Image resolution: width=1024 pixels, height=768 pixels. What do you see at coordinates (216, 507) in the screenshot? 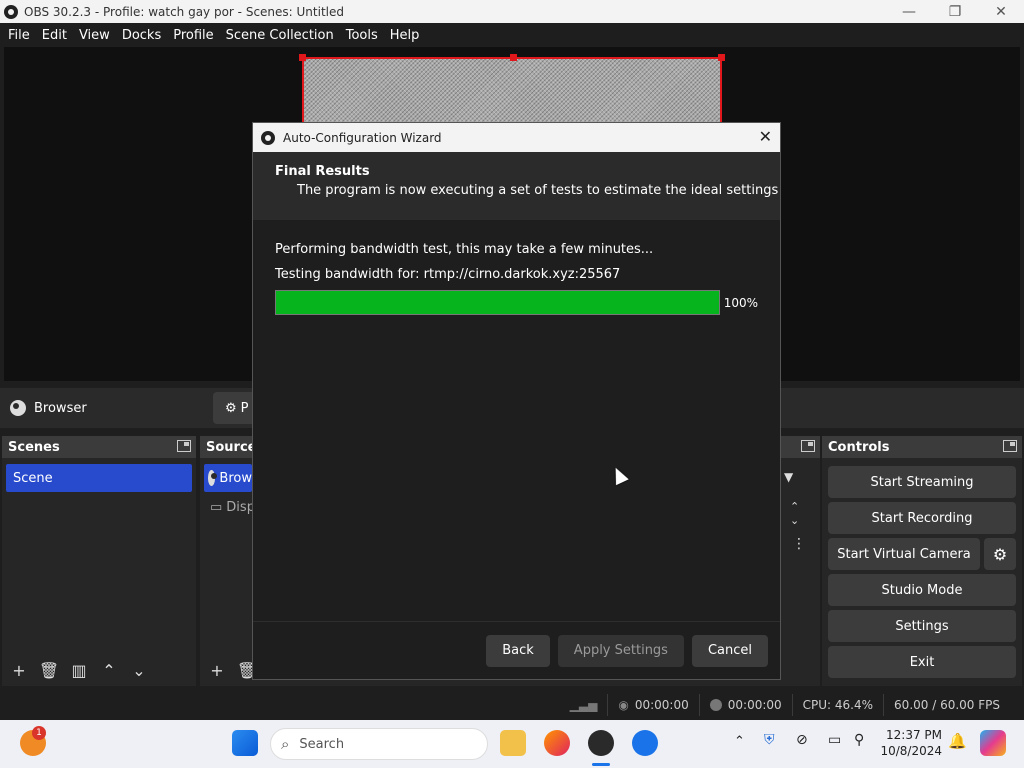
I see `monitor-icon: ▭` at bounding box center [216, 507].